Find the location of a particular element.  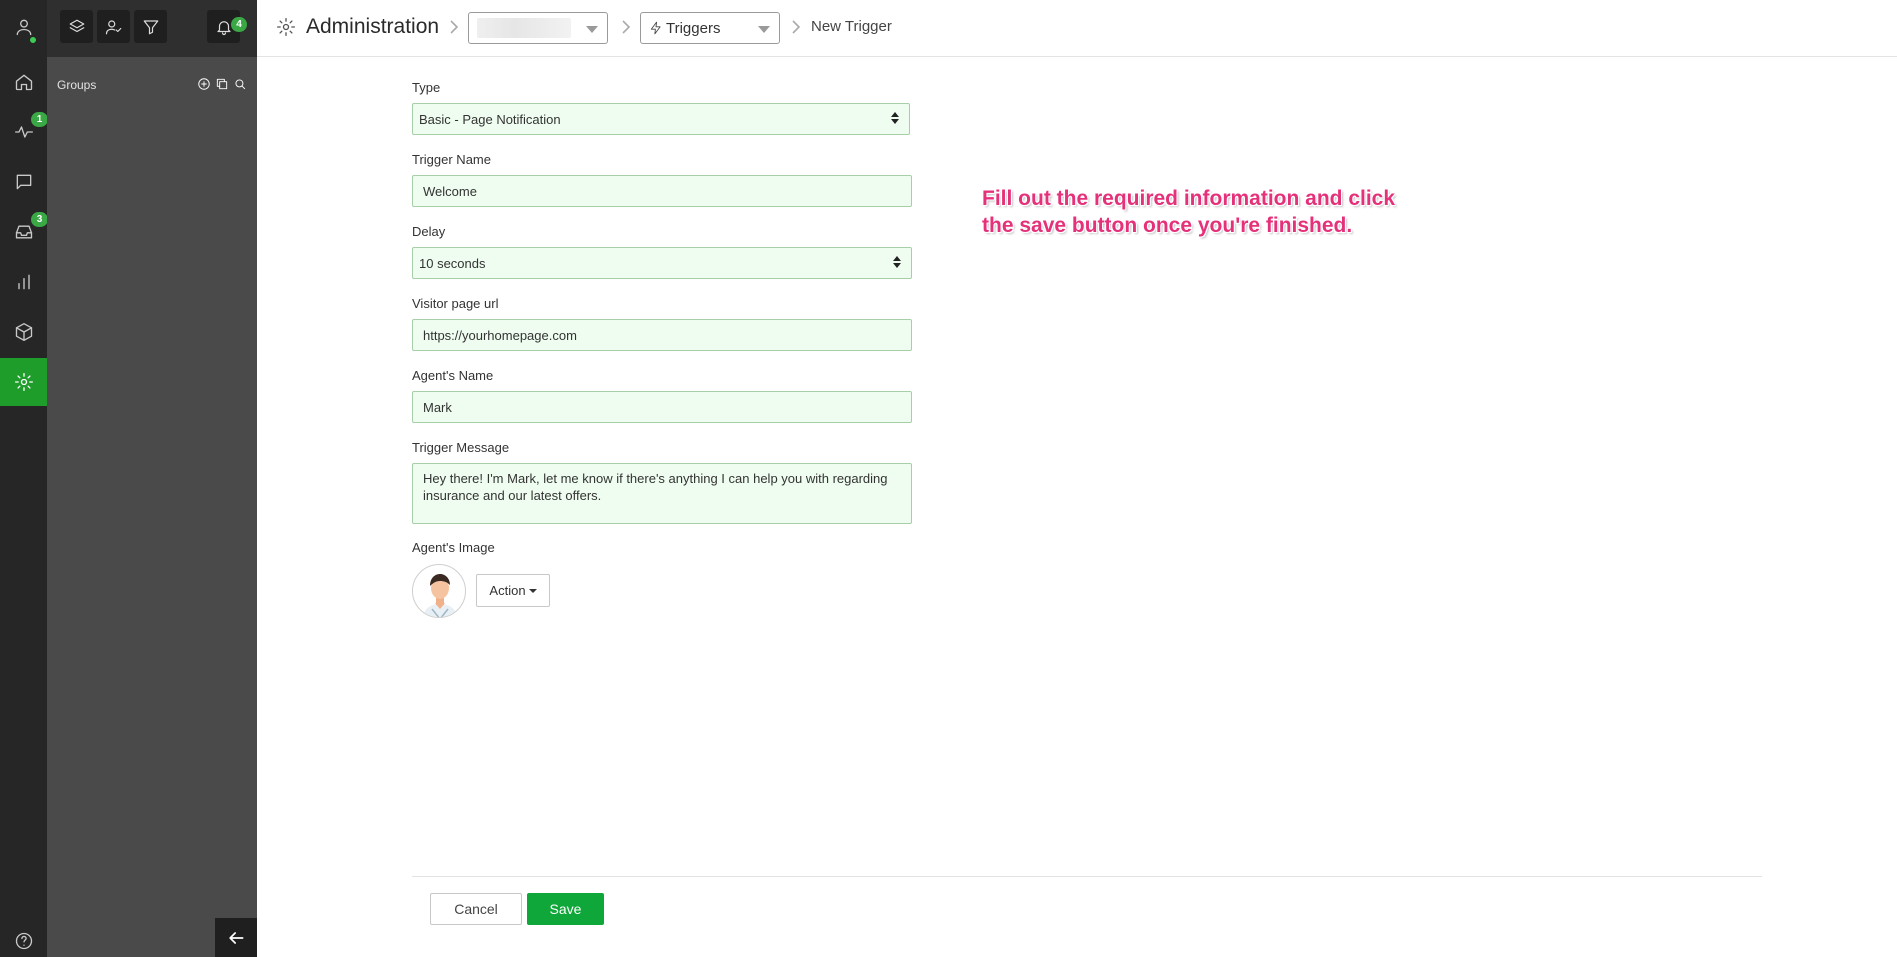

trigger-name-label: Trigger Name is located at coordinates (451, 159).